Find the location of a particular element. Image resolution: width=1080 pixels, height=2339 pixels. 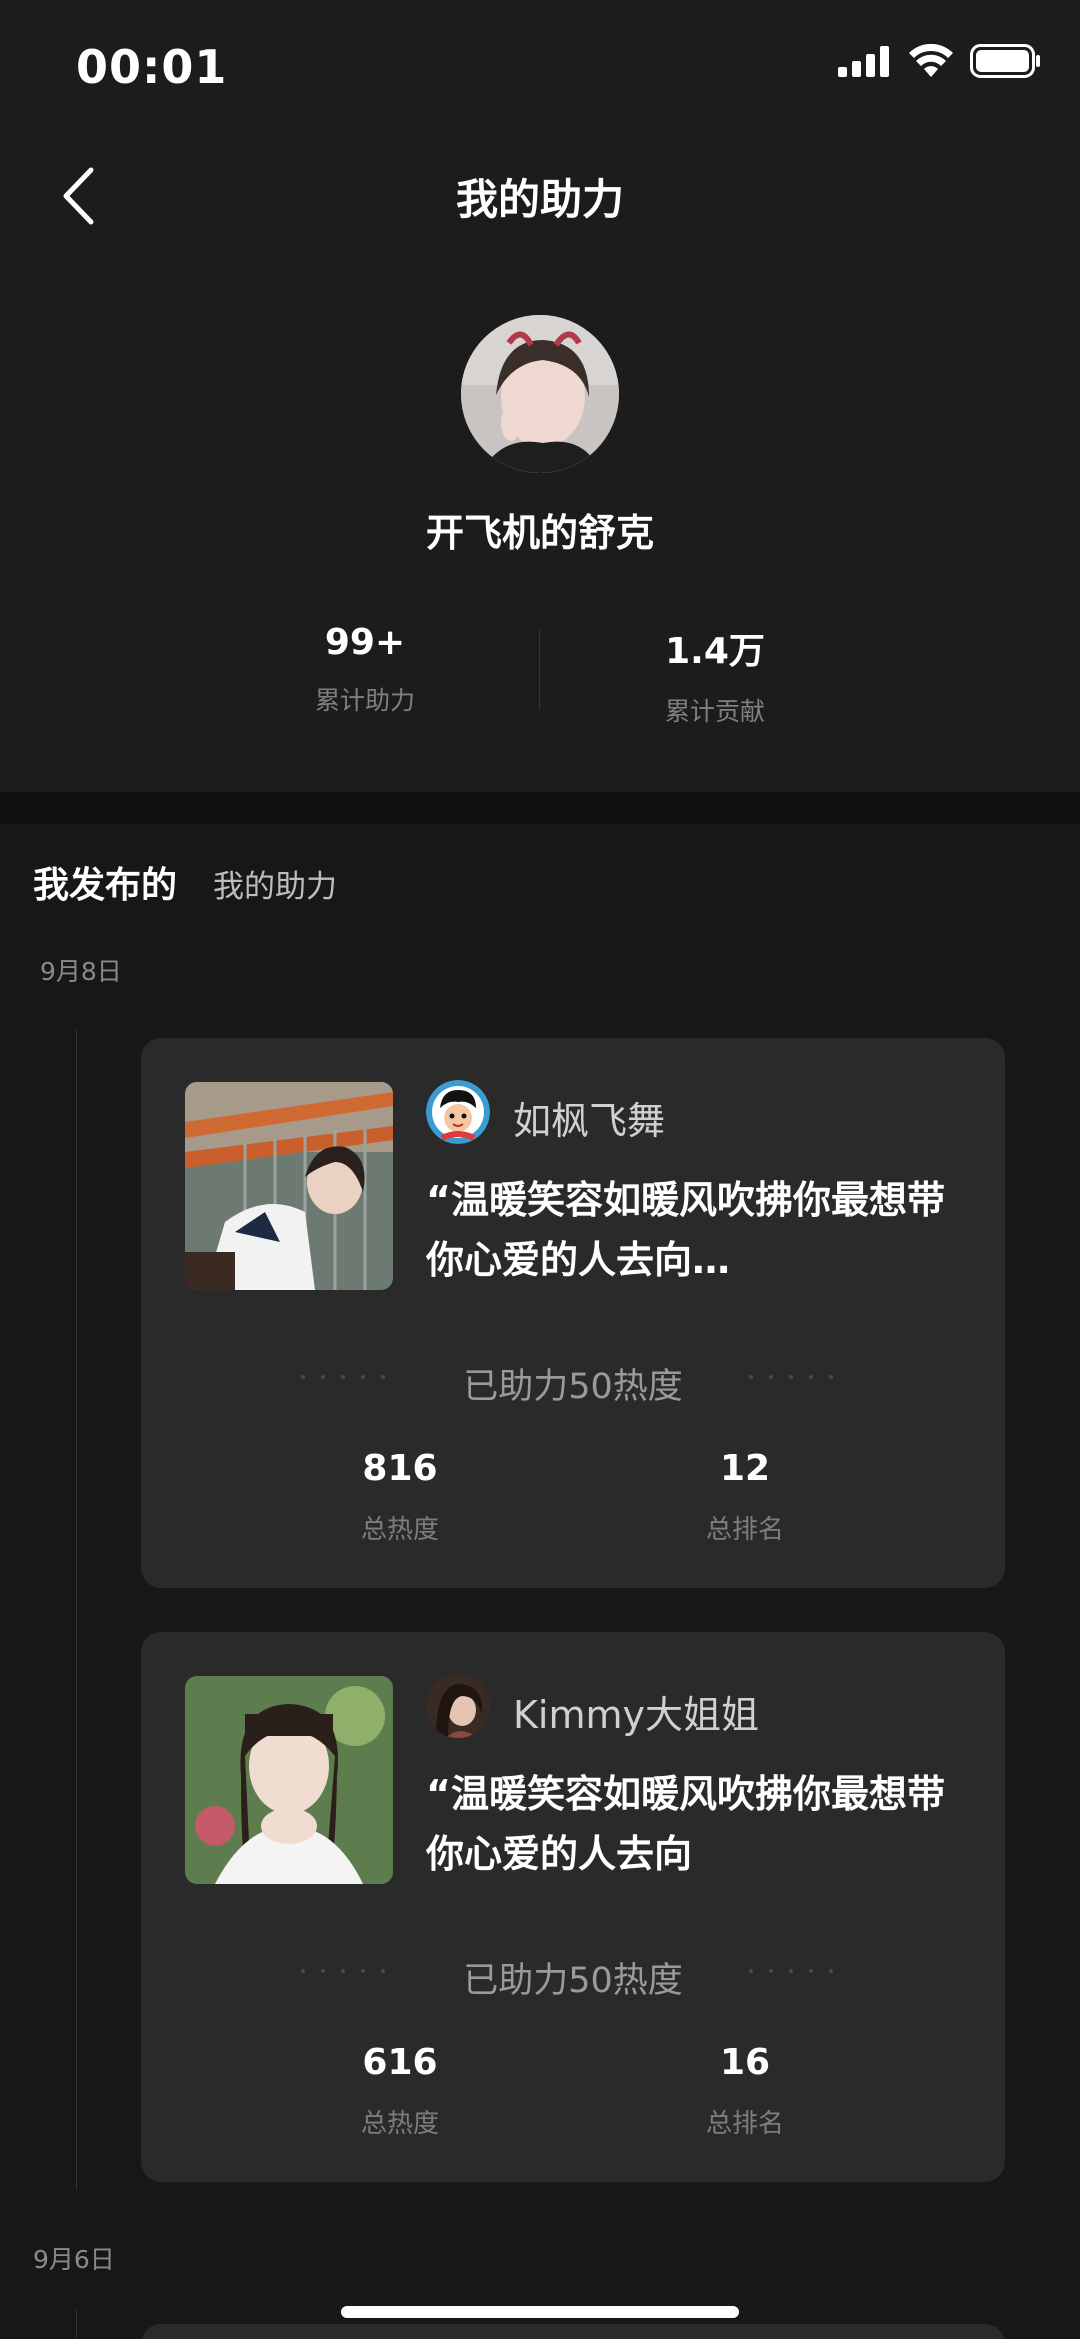

stat-total-contribution-label: 累计贡献 is located at coordinates (714, 711).